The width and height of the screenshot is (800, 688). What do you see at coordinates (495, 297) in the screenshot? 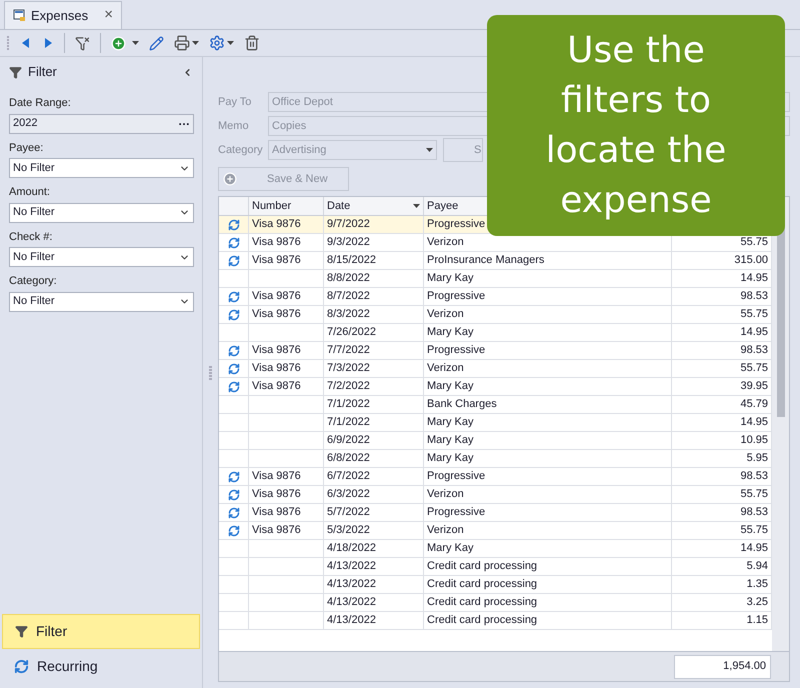
I see `table-row: Visa 9876 8/7/2022 Progressive 98.53` at bounding box center [495, 297].